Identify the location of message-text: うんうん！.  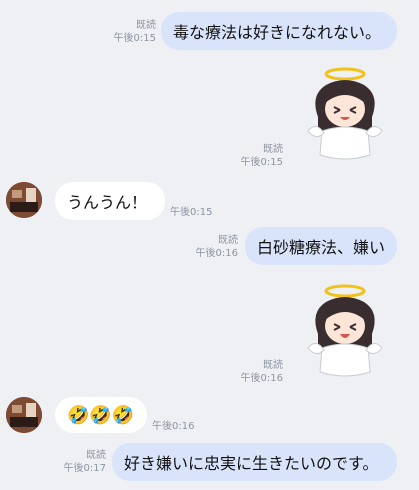
(107, 202).